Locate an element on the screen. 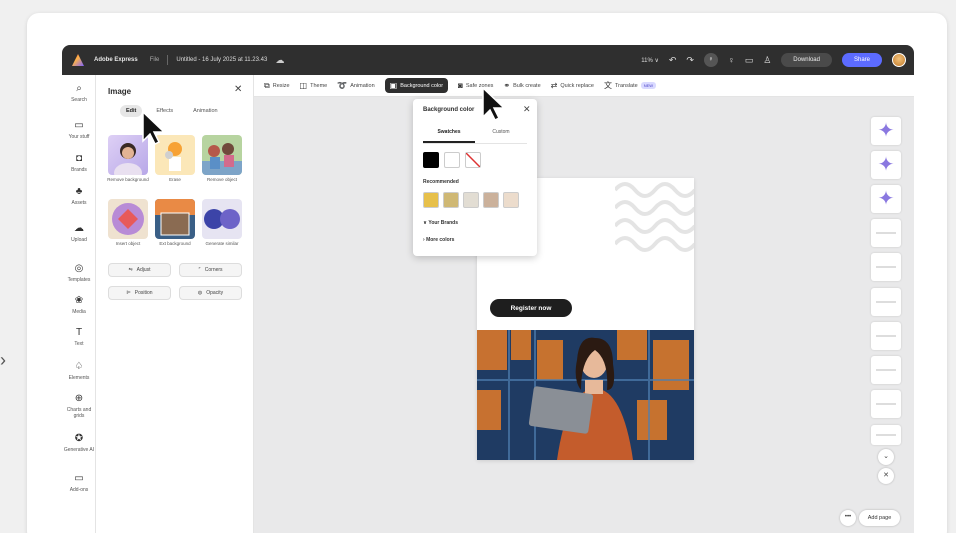 This screenshot has height=533, width=956. swatch-none is located at coordinates (473, 160).